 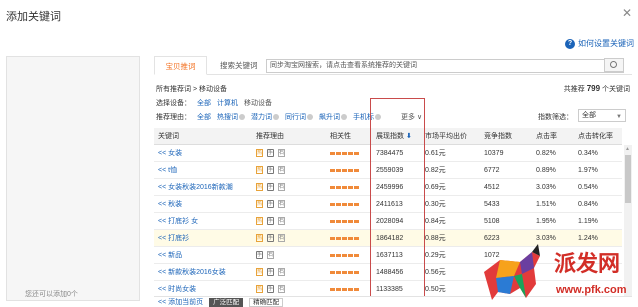 I want to click on avg-price: 0.82元, so click(x=435, y=170).